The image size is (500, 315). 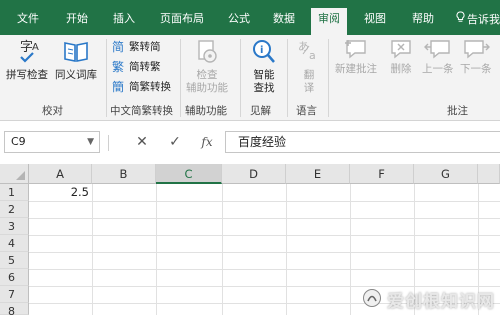 I want to click on insert-function-button: fx, so click(x=207, y=142).